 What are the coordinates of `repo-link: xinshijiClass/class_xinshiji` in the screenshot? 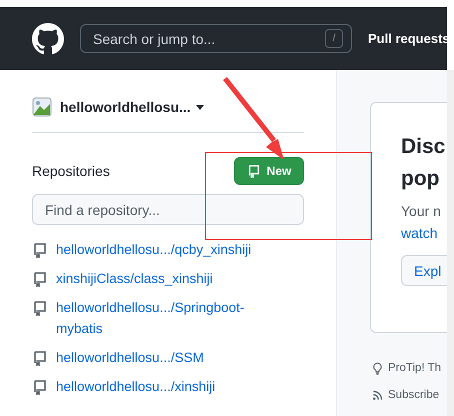 It's located at (134, 278).